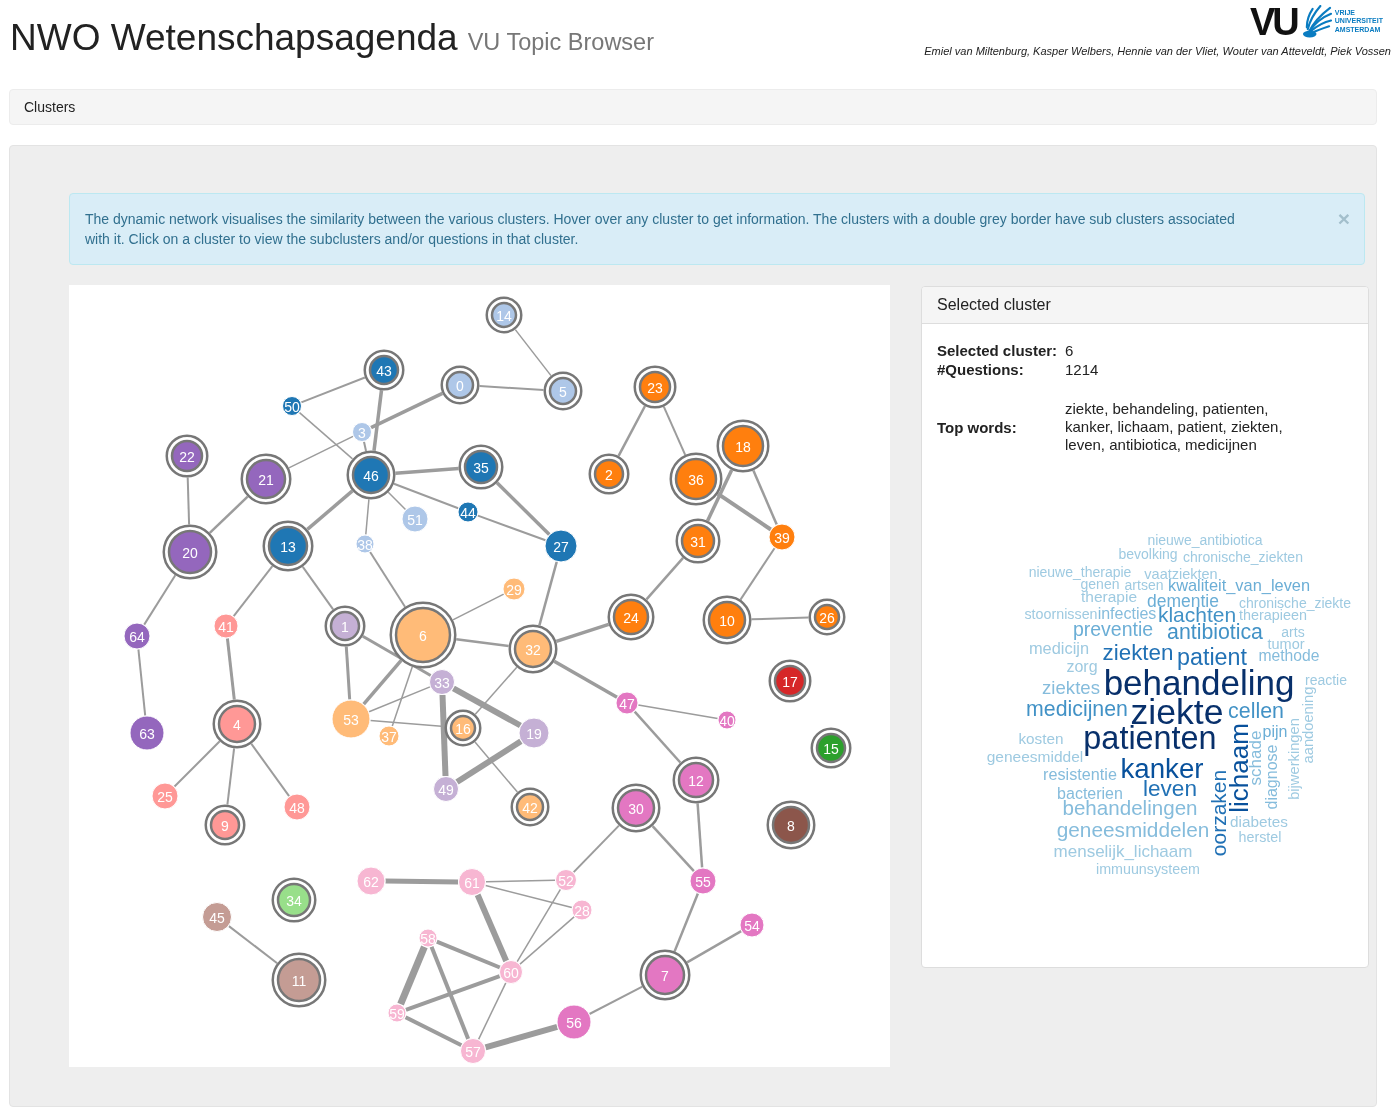  I want to click on cluster-node: 30, so click(636, 808).